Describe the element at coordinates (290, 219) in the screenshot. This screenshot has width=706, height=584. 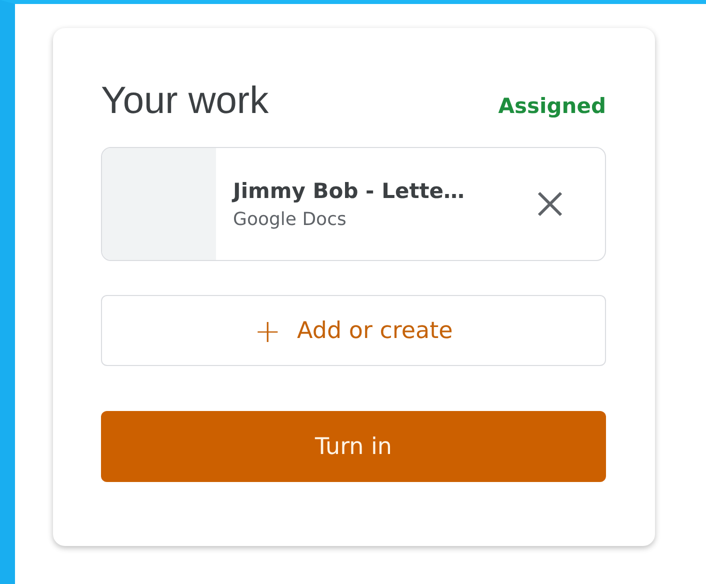
I see `attachment-type: Google Docs` at that location.